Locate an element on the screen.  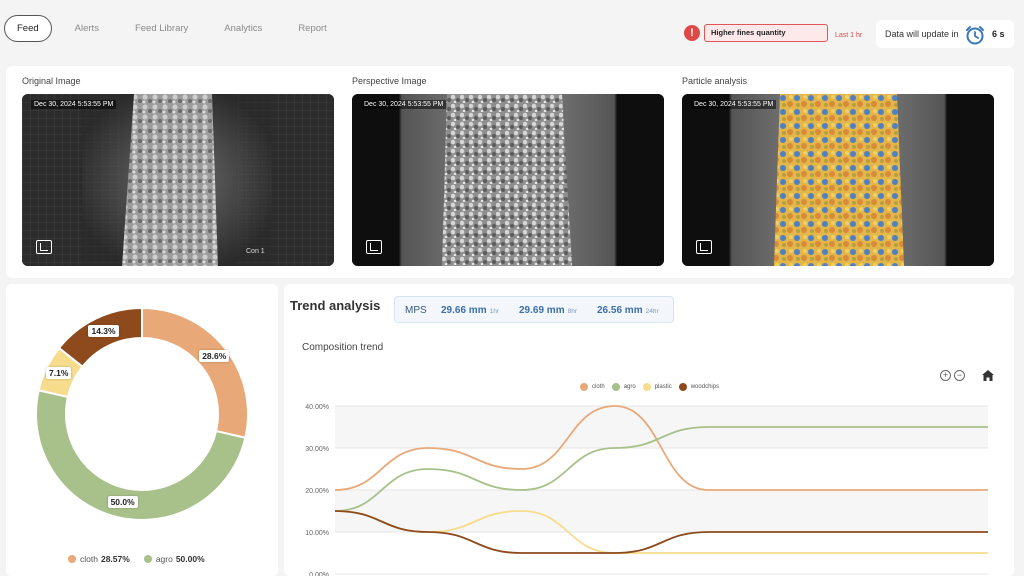
perspective-image-title: Perspective Image is located at coordinates (389, 81).